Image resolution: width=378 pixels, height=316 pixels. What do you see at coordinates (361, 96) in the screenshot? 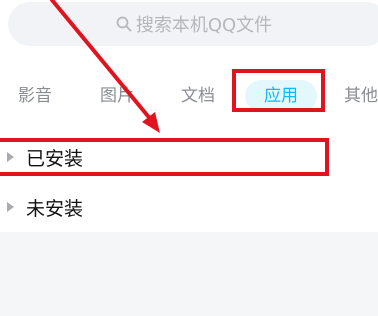
I see `tab-other: 其他` at bounding box center [361, 96].